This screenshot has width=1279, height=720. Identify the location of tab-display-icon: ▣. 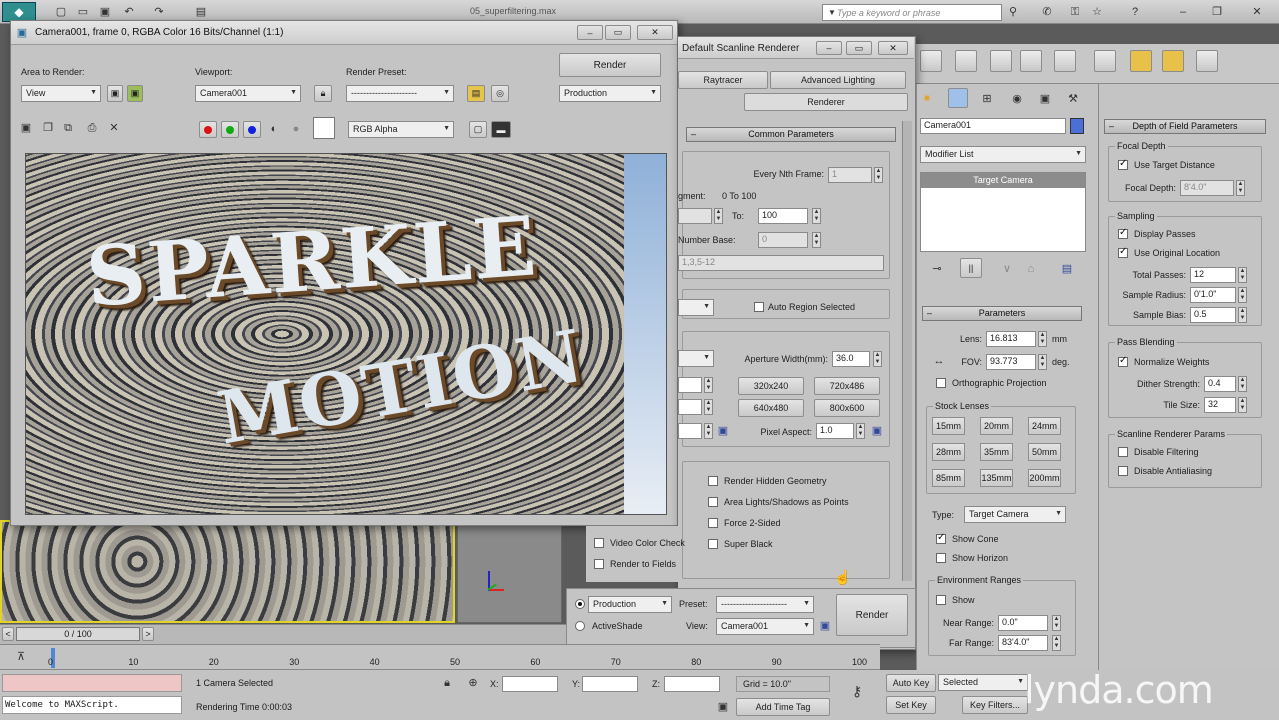
(1045, 99).